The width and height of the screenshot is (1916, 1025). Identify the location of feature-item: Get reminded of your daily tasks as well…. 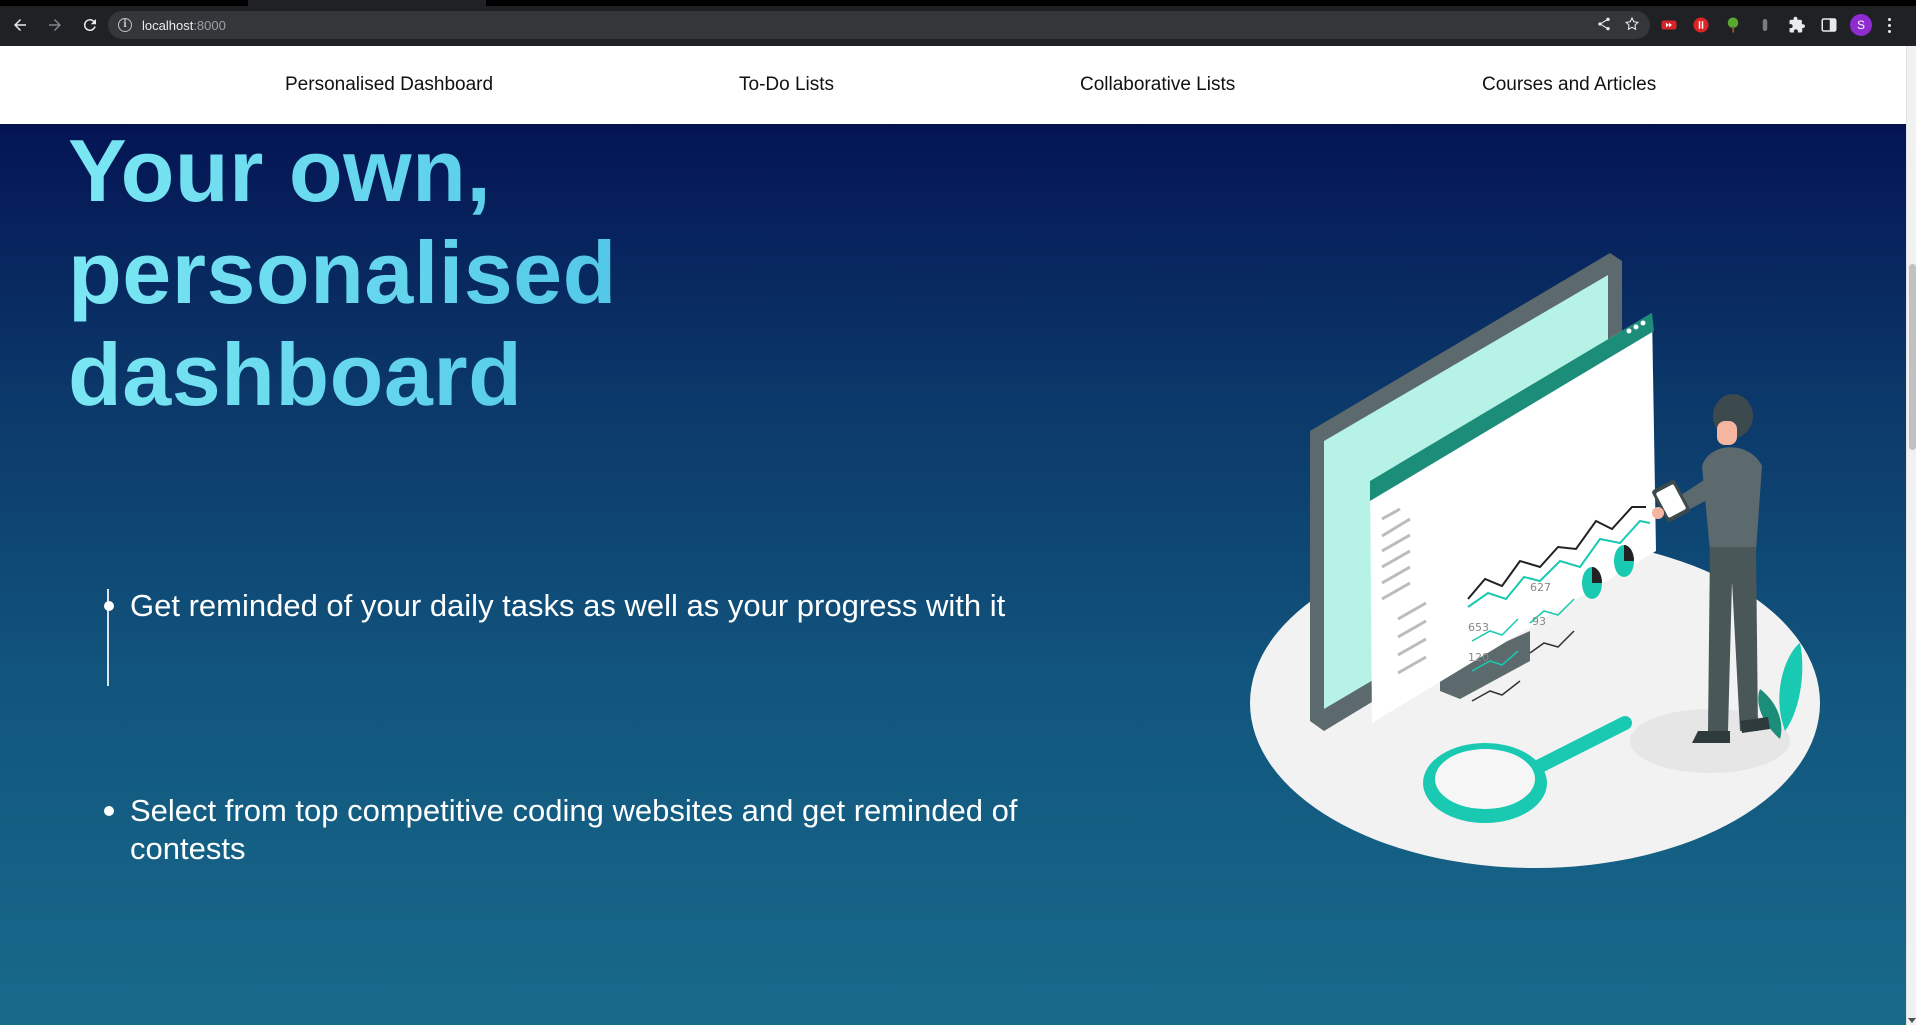
(584, 606).